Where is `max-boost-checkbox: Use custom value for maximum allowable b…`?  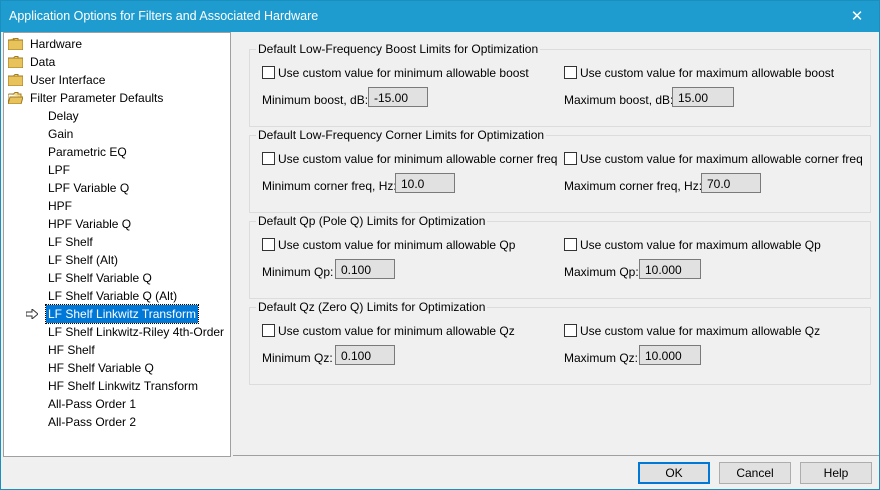 max-boost-checkbox: Use custom value for maximum allowable b… is located at coordinates (699, 73).